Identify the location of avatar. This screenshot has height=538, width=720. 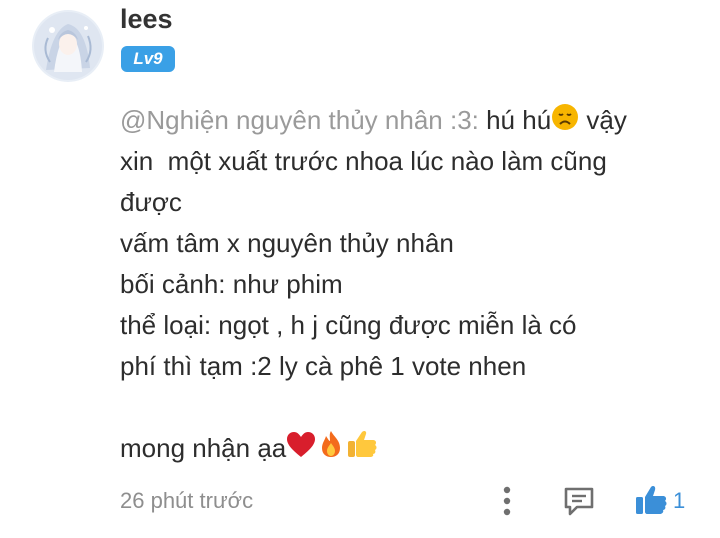
(68, 46).